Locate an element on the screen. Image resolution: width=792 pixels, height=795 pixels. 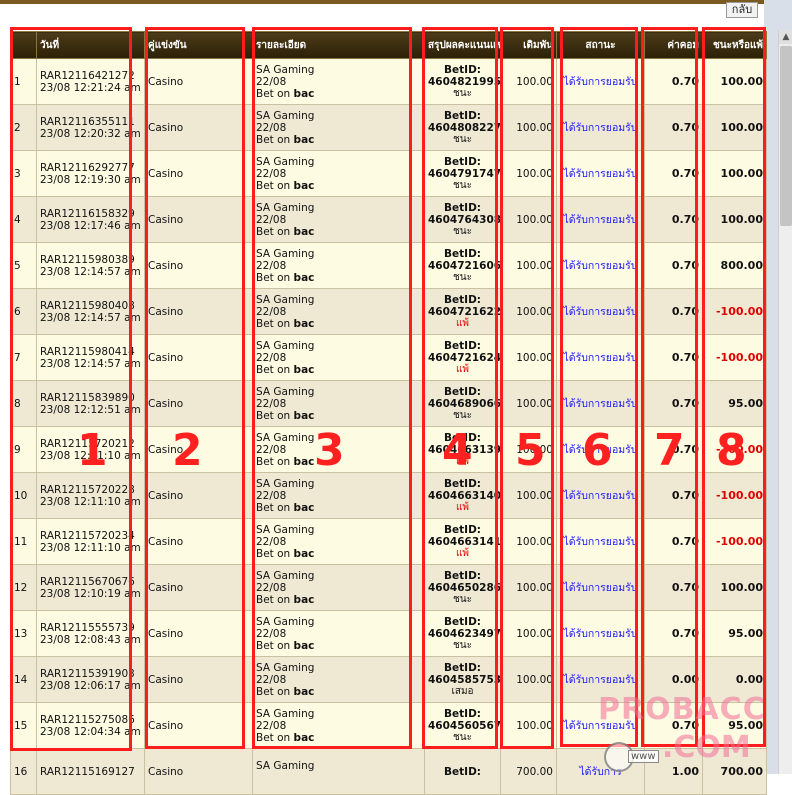
summary-cell: BetID: 4604650286 ชนะ is located at coordinates (462, 587).